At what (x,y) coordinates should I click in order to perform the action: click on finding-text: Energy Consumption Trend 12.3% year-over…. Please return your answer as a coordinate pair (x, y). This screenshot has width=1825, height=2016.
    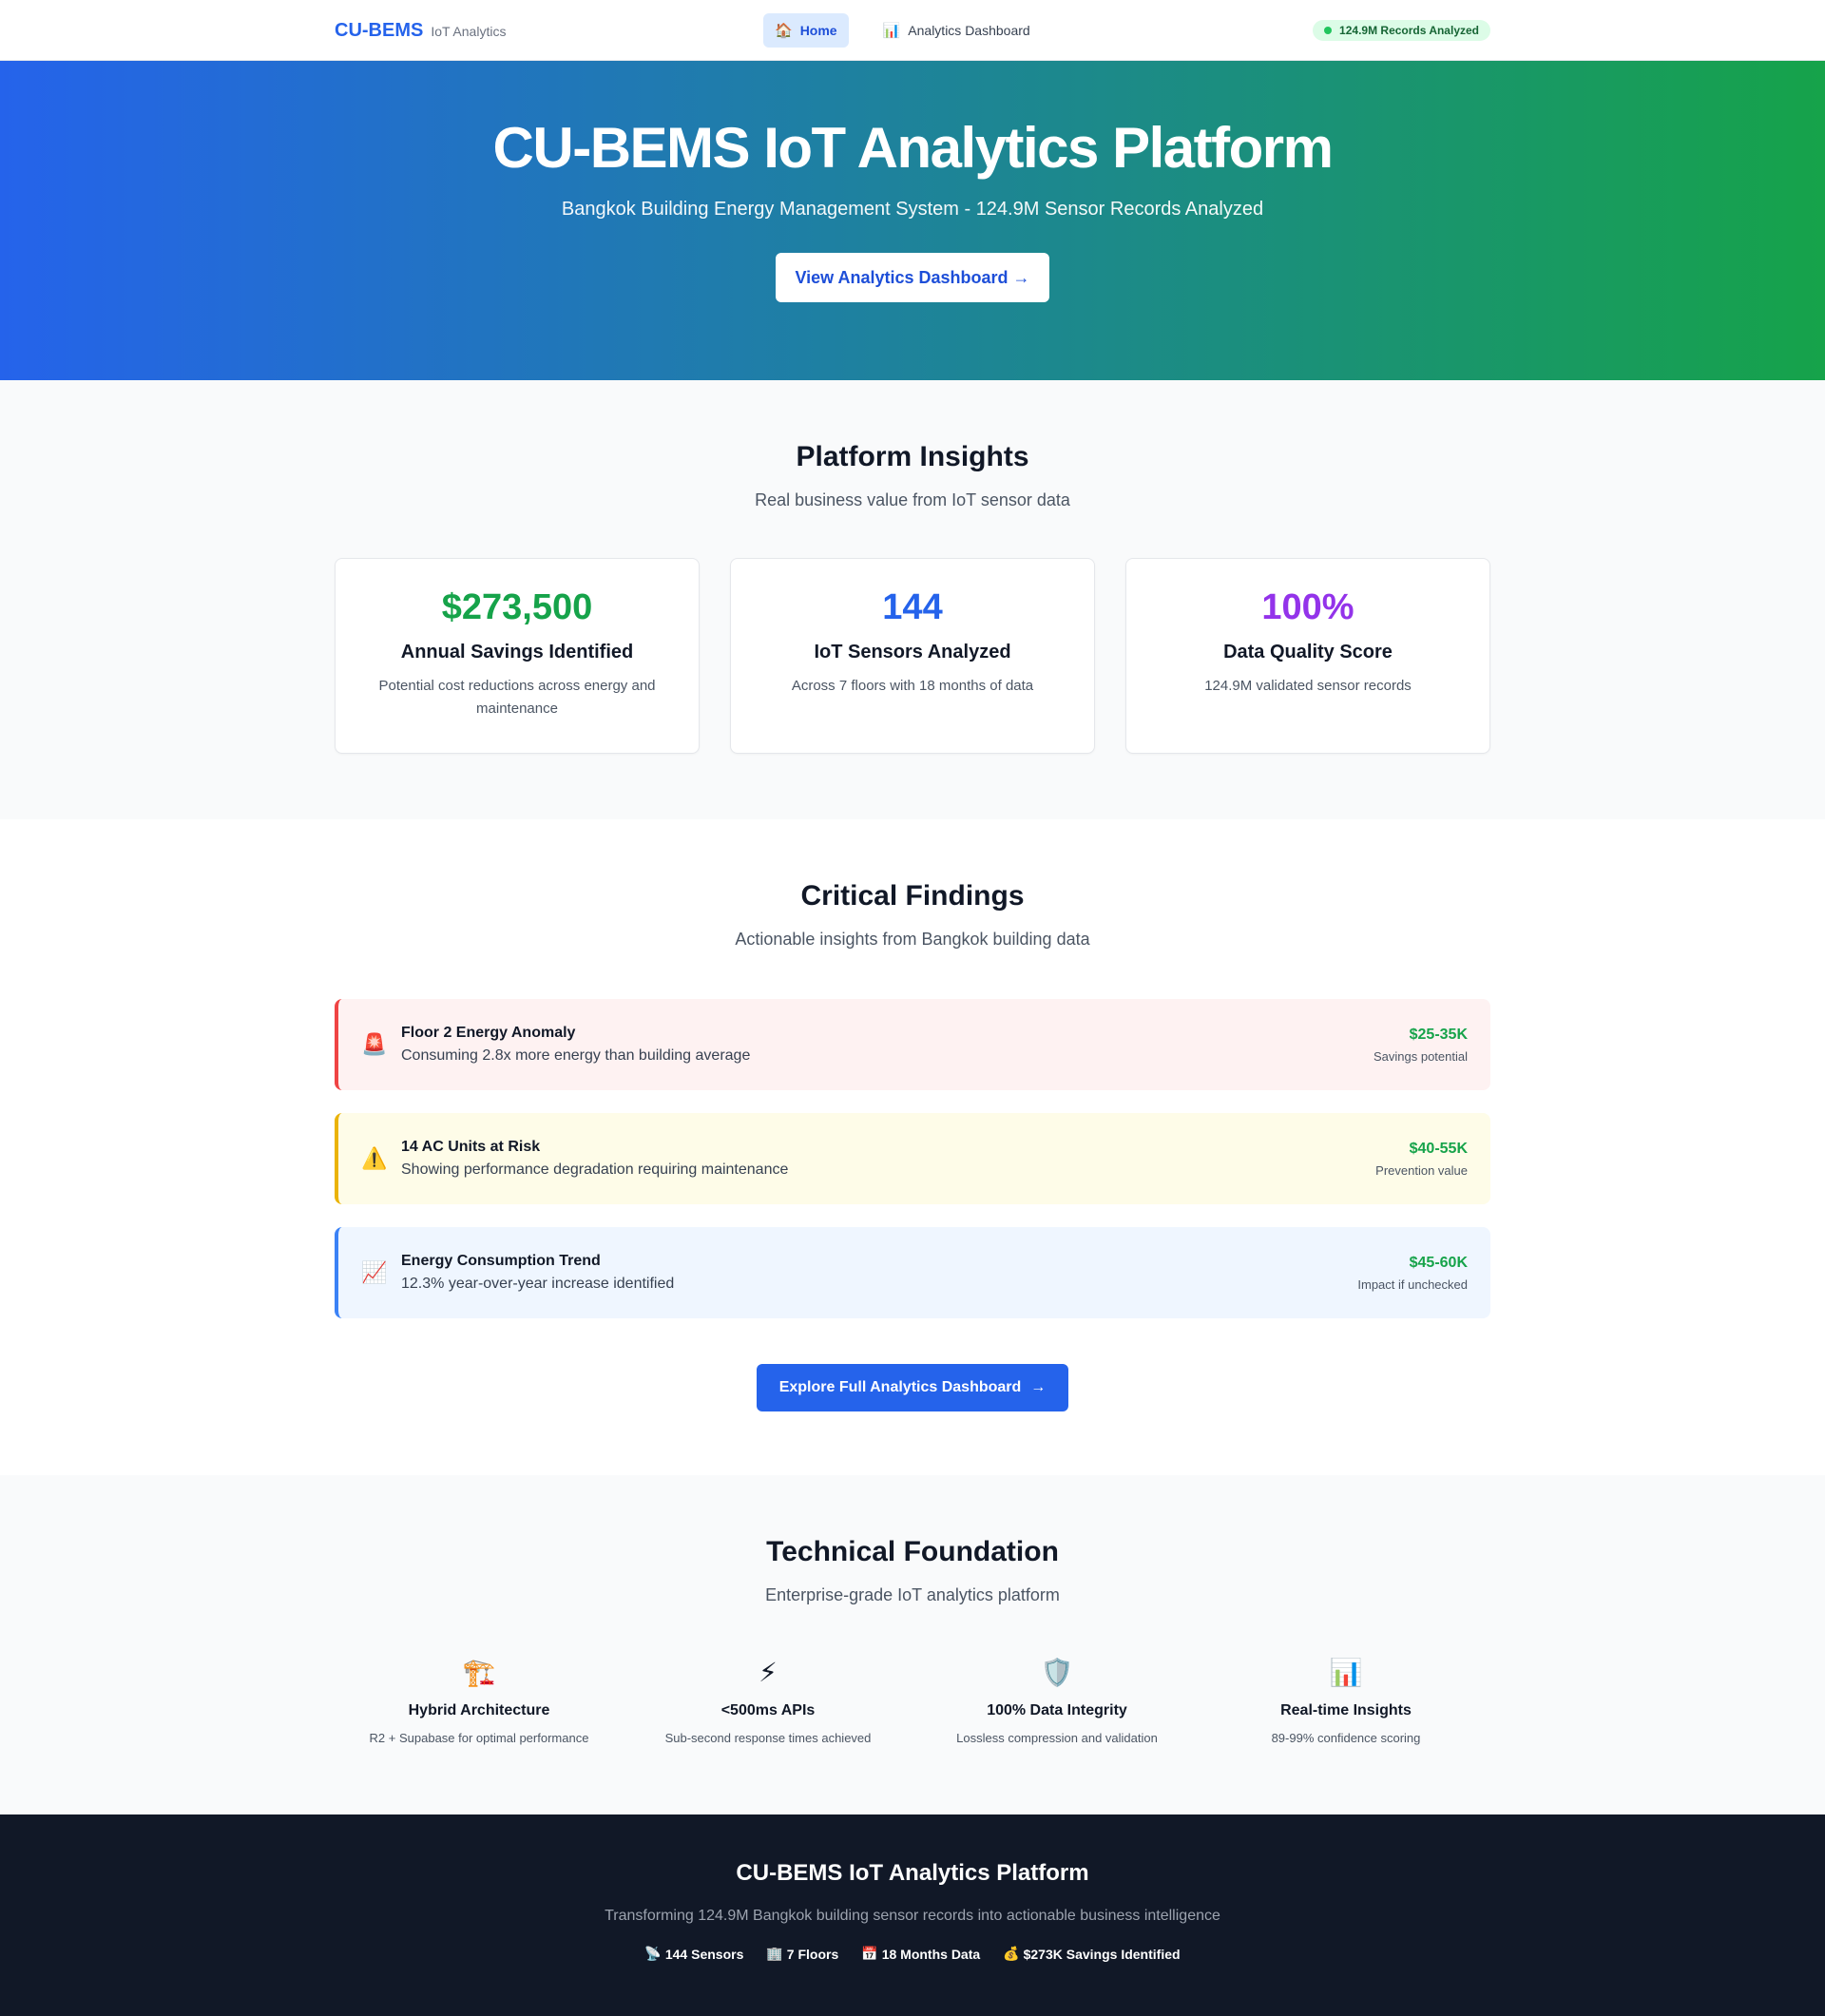
    Looking at the image, I should click on (879, 1273).